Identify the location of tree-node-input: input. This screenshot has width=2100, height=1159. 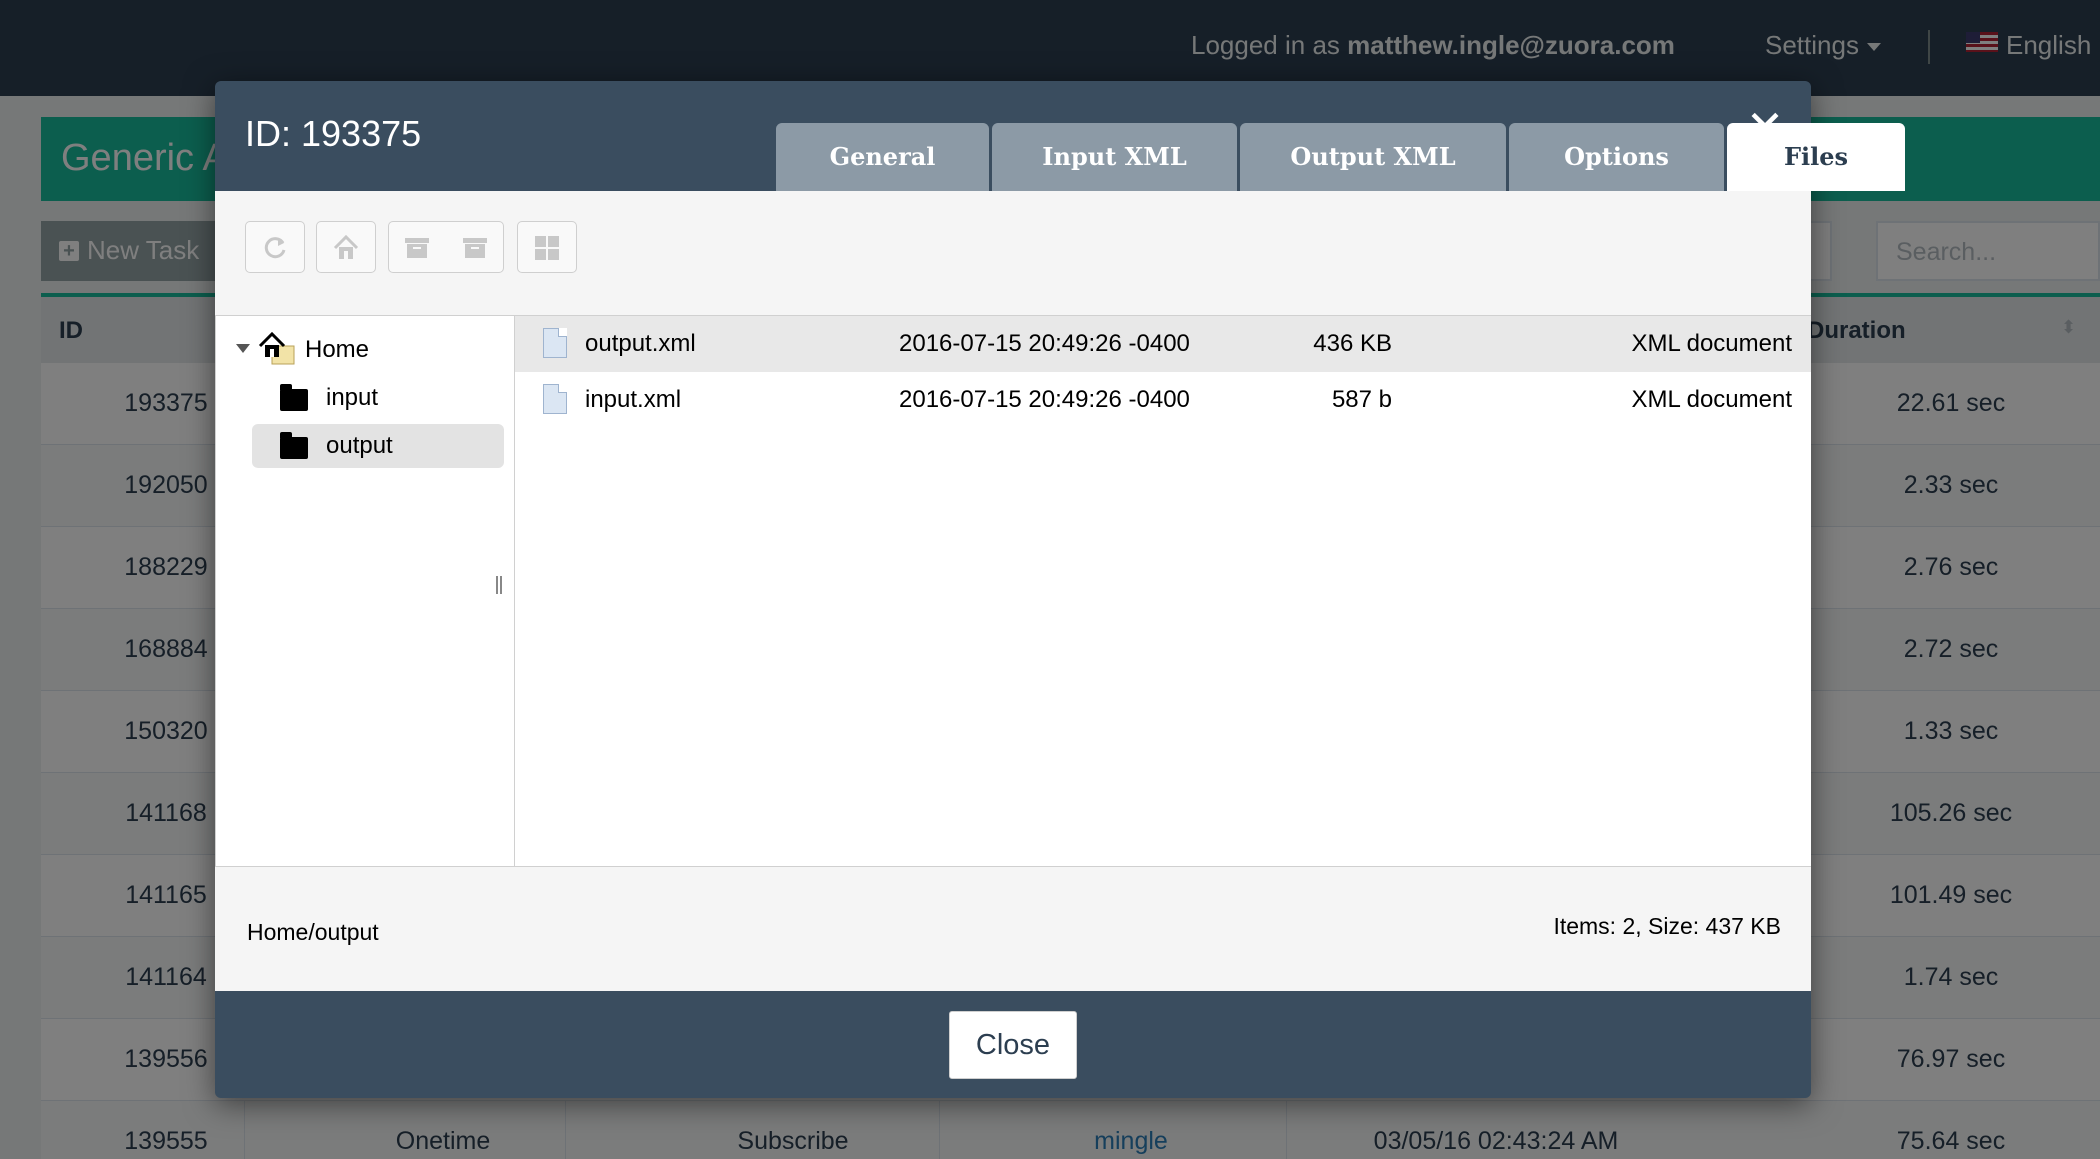
(378, 398).